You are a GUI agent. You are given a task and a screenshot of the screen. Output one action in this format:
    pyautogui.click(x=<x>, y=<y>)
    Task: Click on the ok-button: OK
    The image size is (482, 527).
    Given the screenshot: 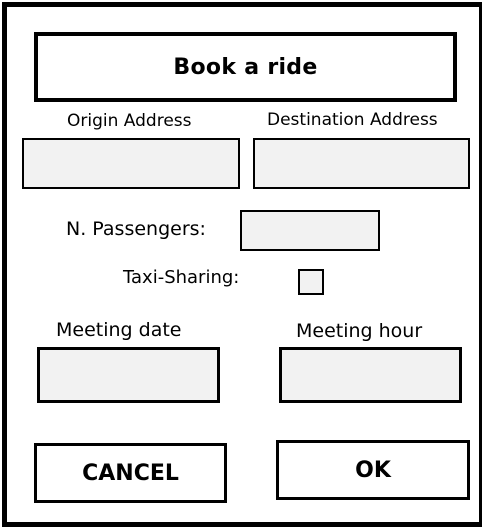 What is the action you would take?
    pyautogui.click(x=373, y=470)
    